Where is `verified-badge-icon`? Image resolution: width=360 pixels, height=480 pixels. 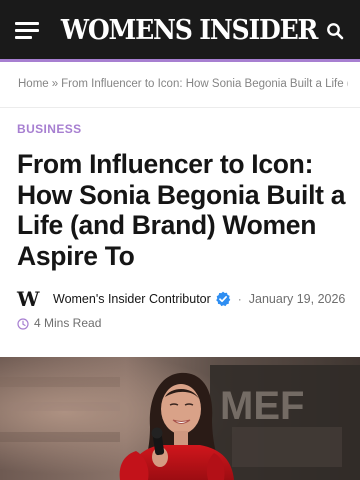
verified-badge-icon is located at coordinates (223, 299).